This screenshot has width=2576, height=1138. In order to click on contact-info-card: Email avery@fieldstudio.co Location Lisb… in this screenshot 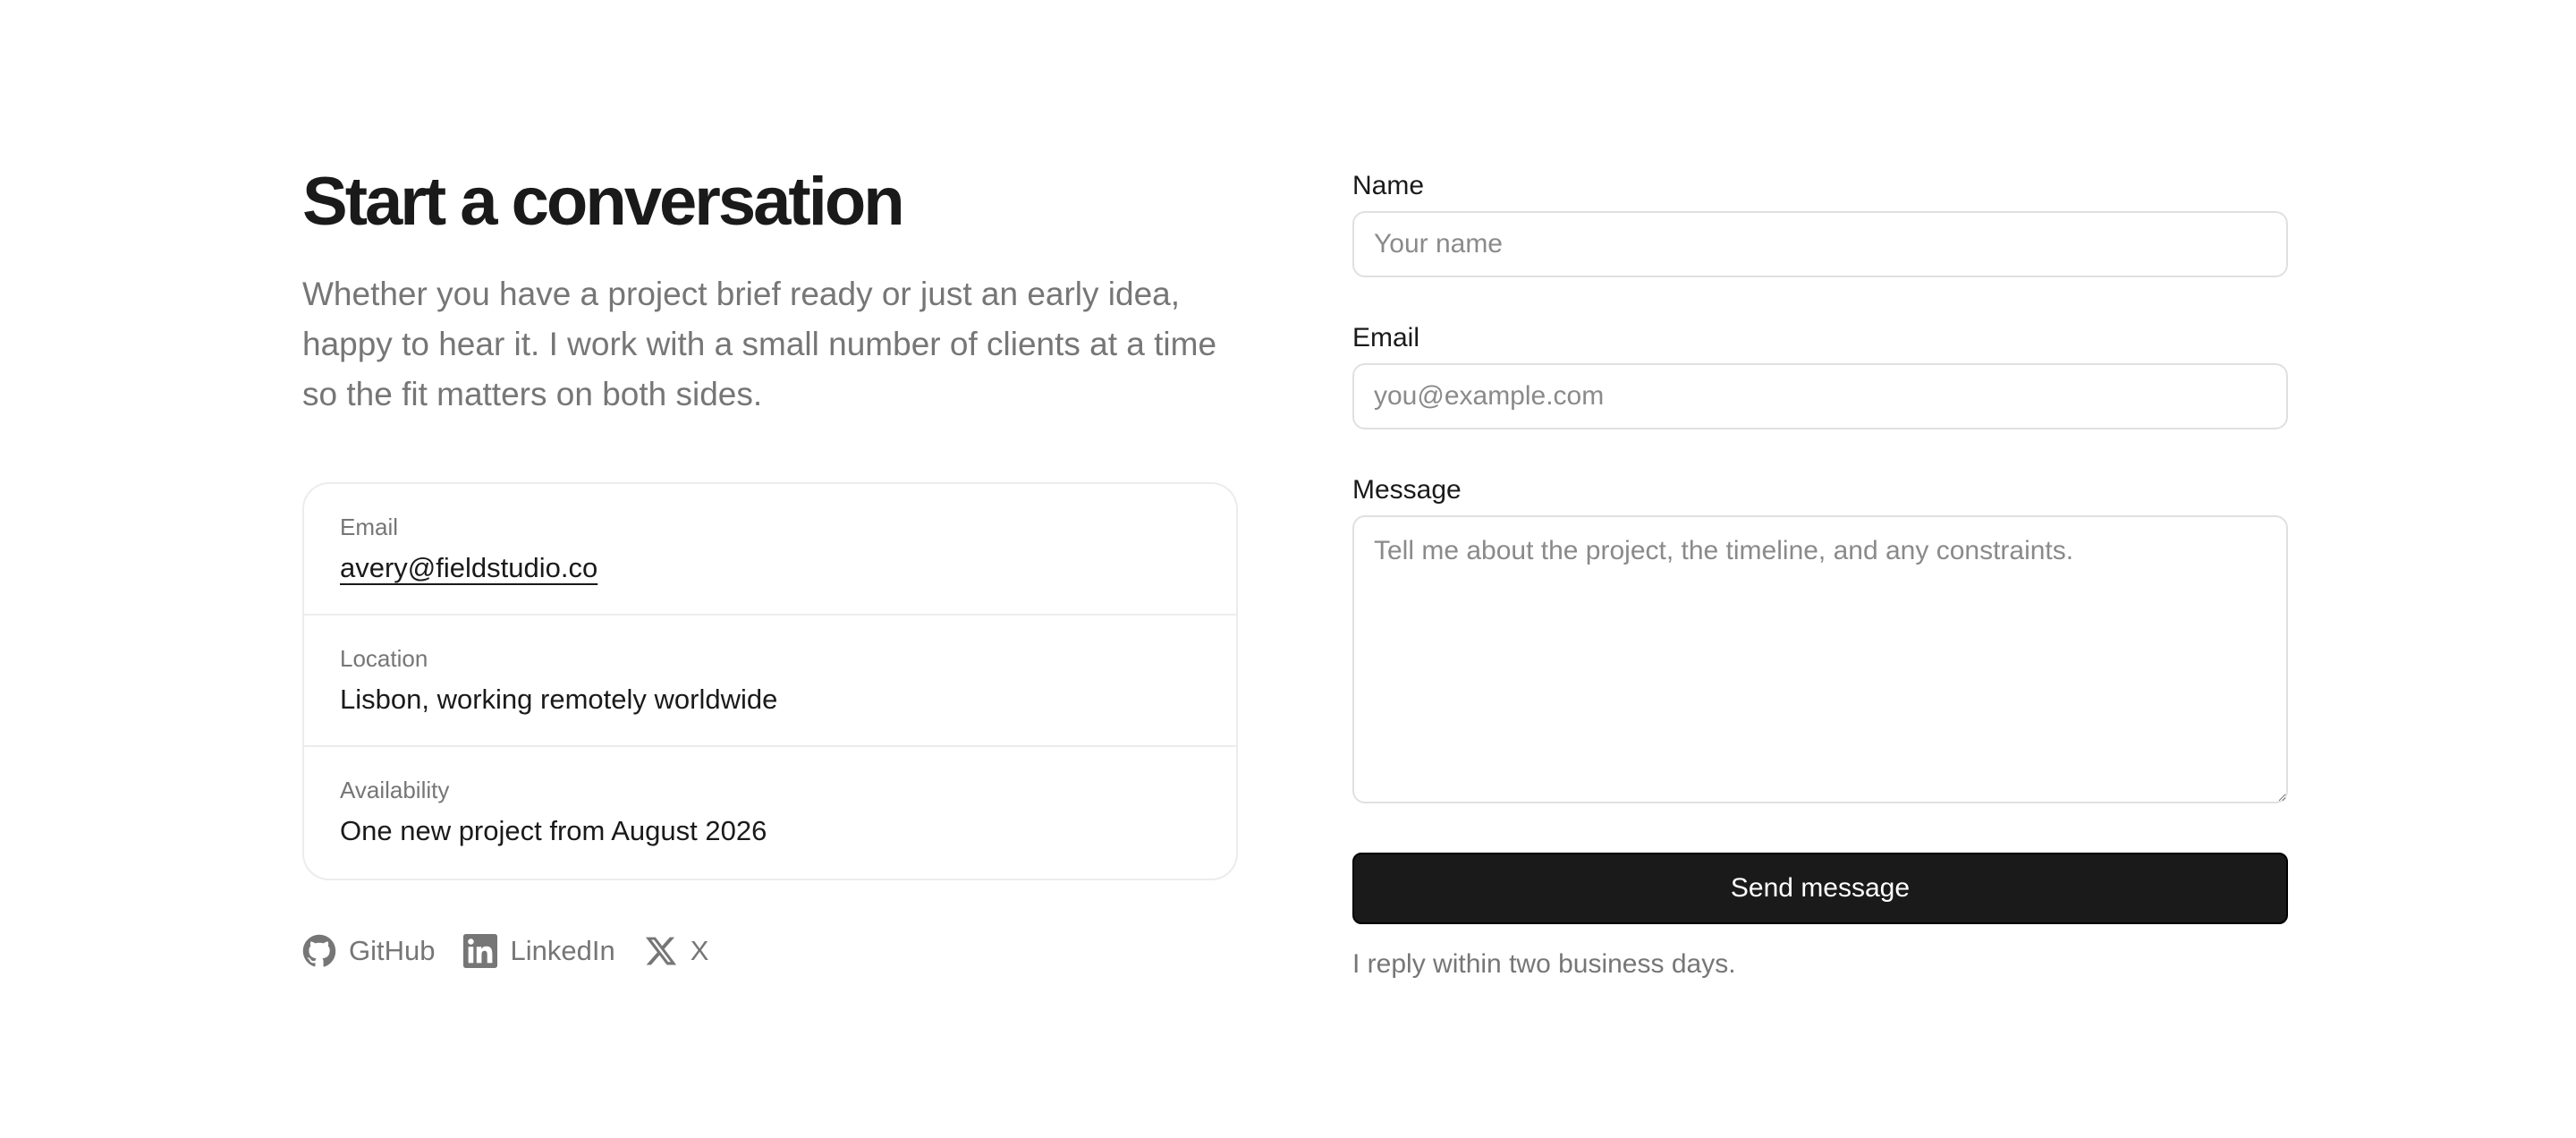, I will do `click(770, 681)`.